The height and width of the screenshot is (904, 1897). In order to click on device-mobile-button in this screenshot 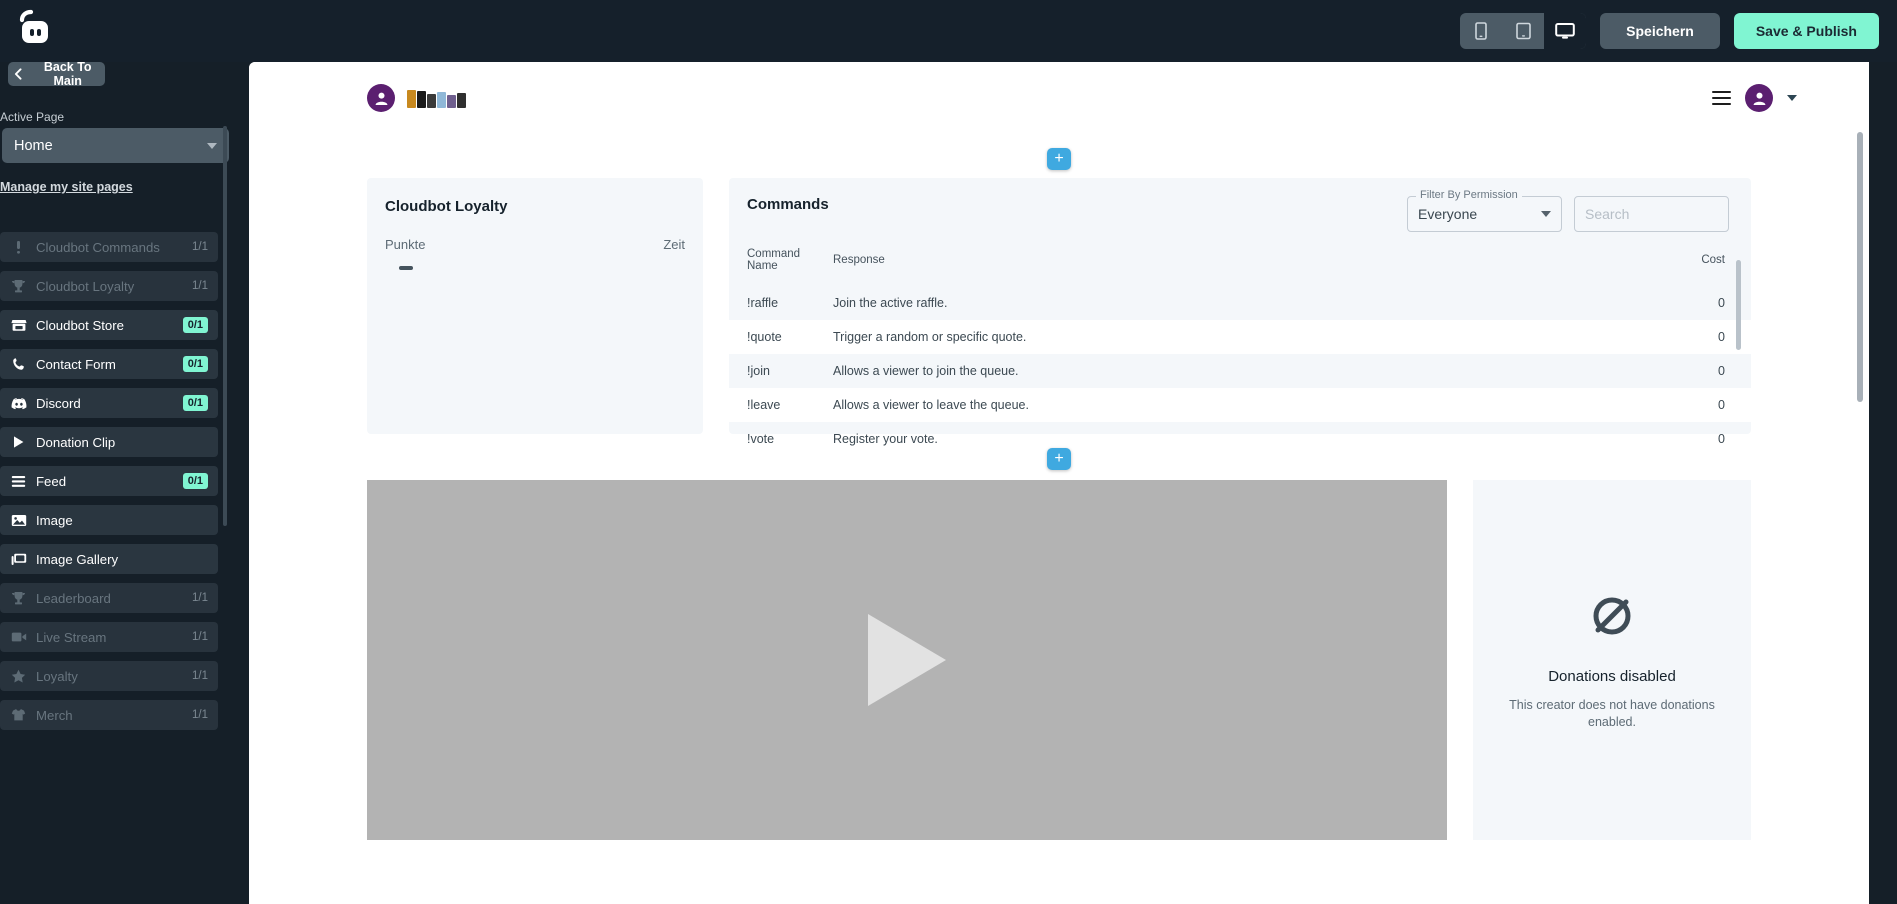, I will do `click(1481, 31)`.